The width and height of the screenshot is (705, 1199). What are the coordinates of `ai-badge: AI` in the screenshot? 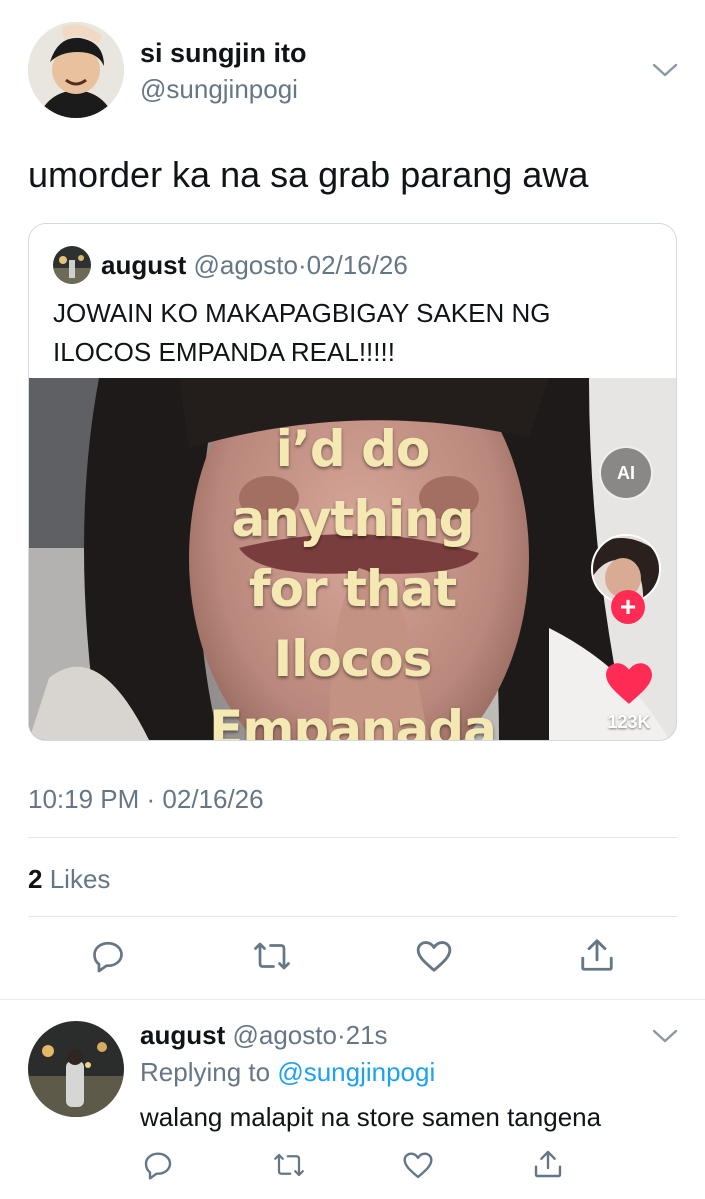 It's located at (626, 473).